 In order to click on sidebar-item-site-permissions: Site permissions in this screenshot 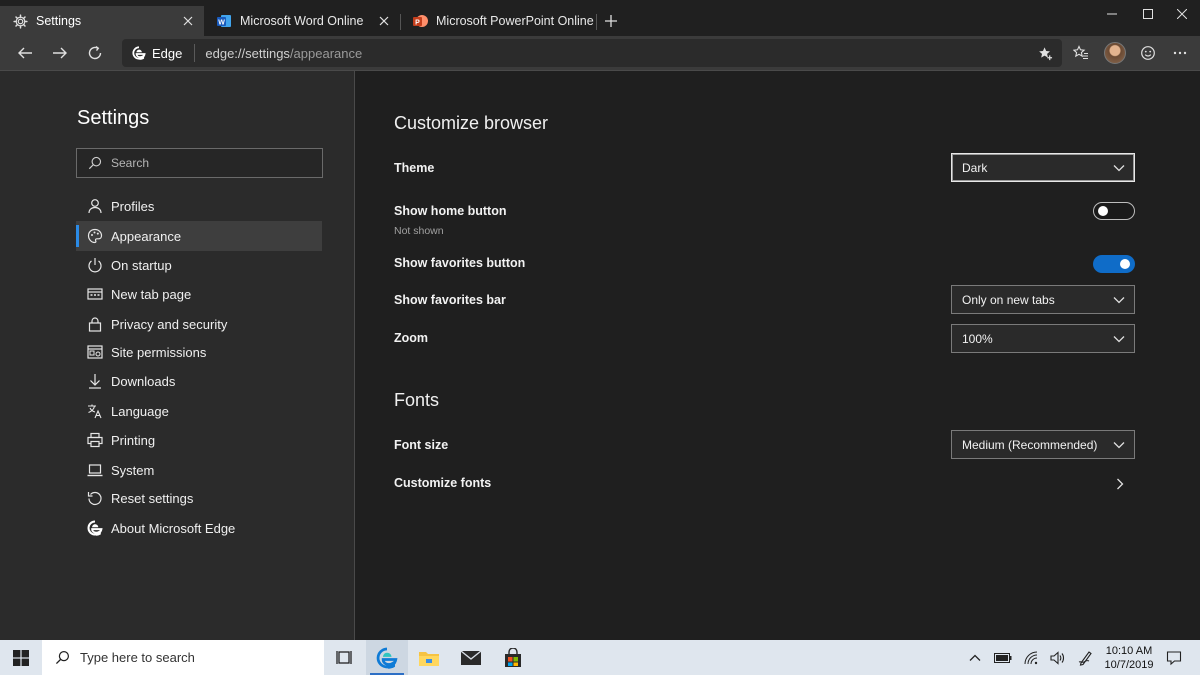, I will do `click(199, 352)`.